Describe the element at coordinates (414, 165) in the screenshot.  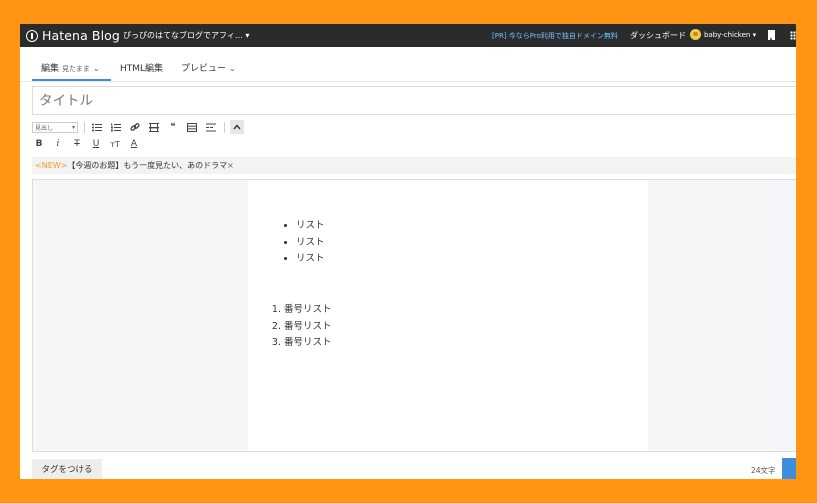
I see `topic-banner: <NEW>【今週のお題】もう一度見たい、あのドラマ×` at that location.